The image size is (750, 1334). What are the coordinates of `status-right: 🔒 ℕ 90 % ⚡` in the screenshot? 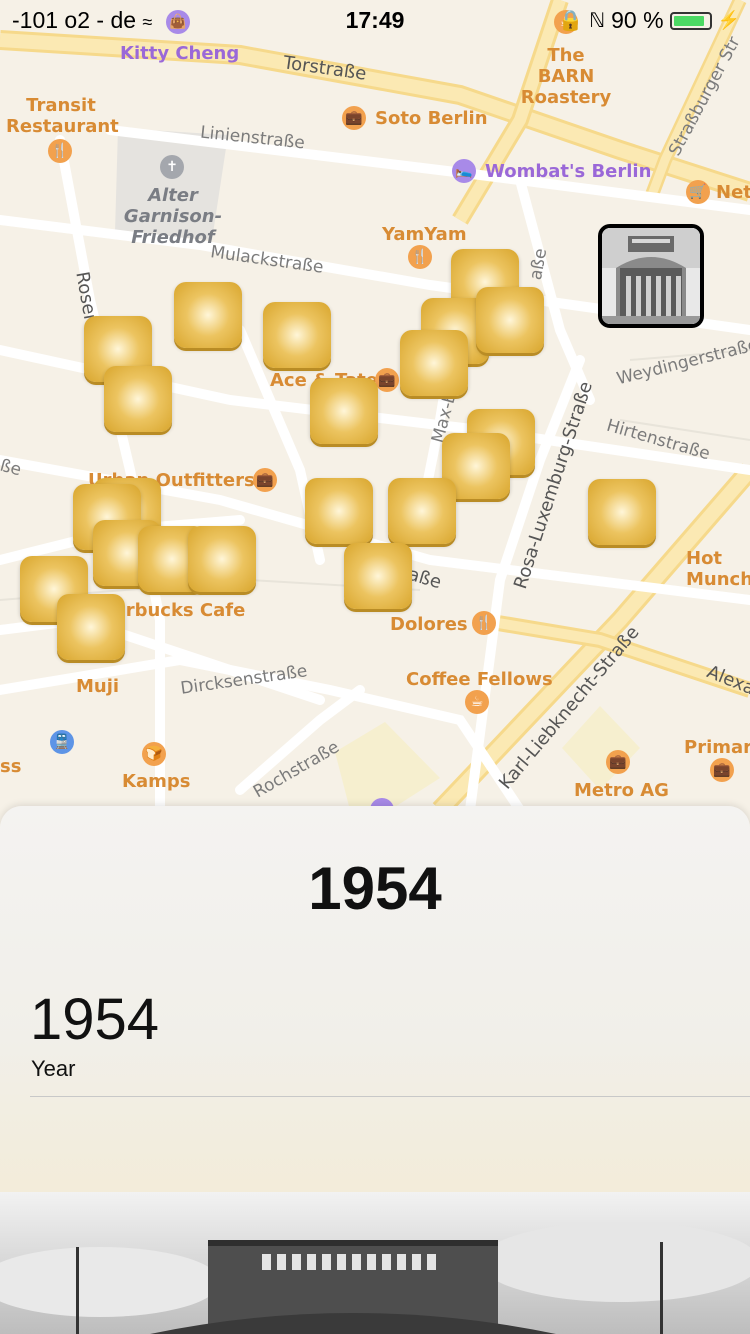 It's located at (649, 20).